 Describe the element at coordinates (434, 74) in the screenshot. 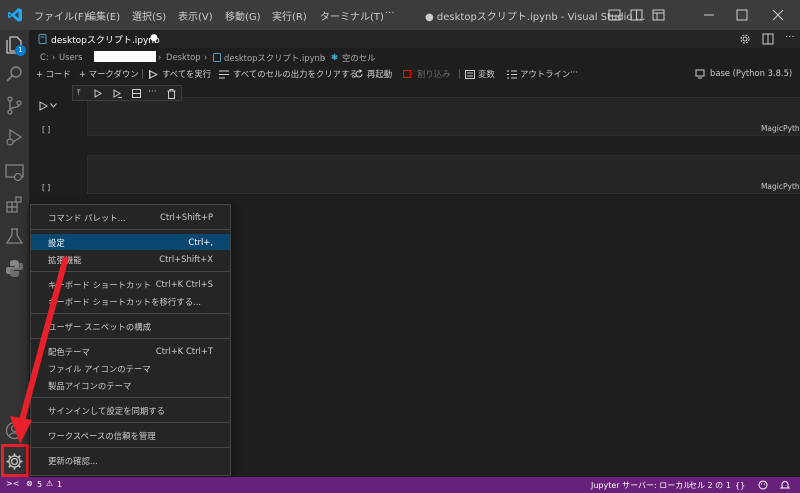

I see `interrupt-button: 割り込み` at that location.